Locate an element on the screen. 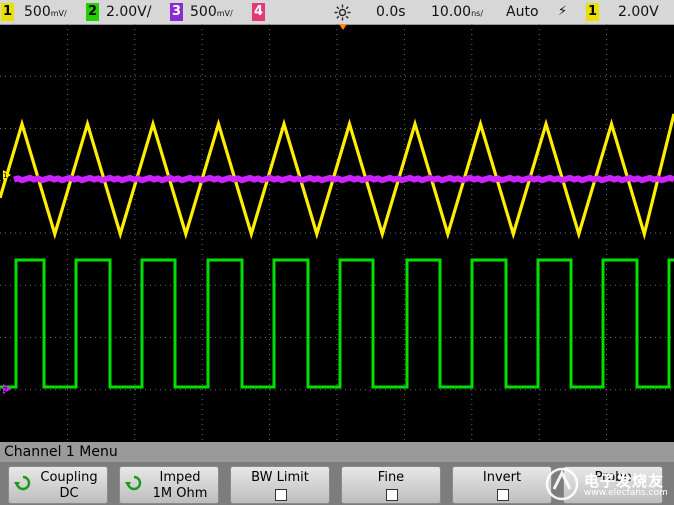 The width and height of the screenshot is (674, 505). trigger-source: 1 is located at coordinates (592, 12).